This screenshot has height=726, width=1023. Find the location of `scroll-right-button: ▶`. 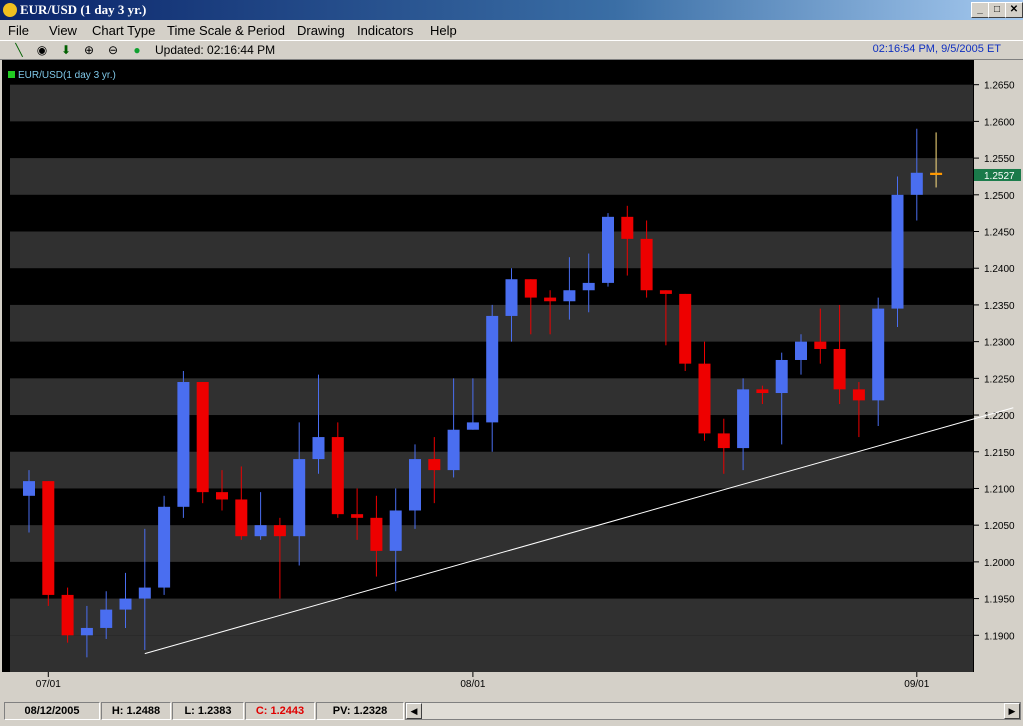

scroll-right-button: ▶ is located at coordinates (1012, 711).